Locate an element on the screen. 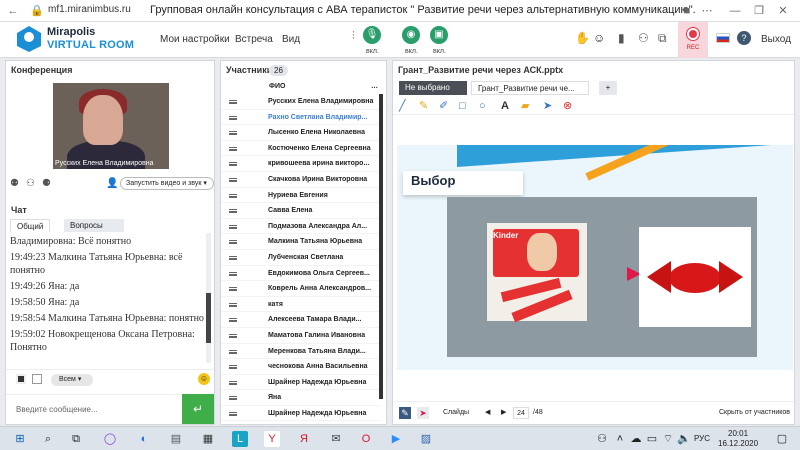  participant-row: Нуриева Евгения is located at coordinates (301, 196).